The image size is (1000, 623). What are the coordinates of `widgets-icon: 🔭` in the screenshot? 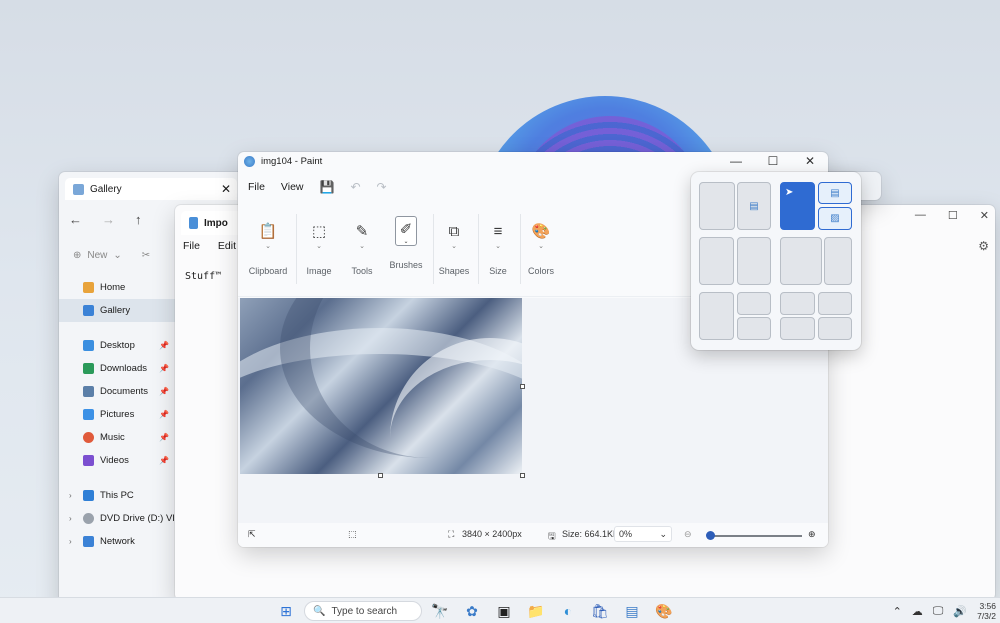 It's located at (440, 611).